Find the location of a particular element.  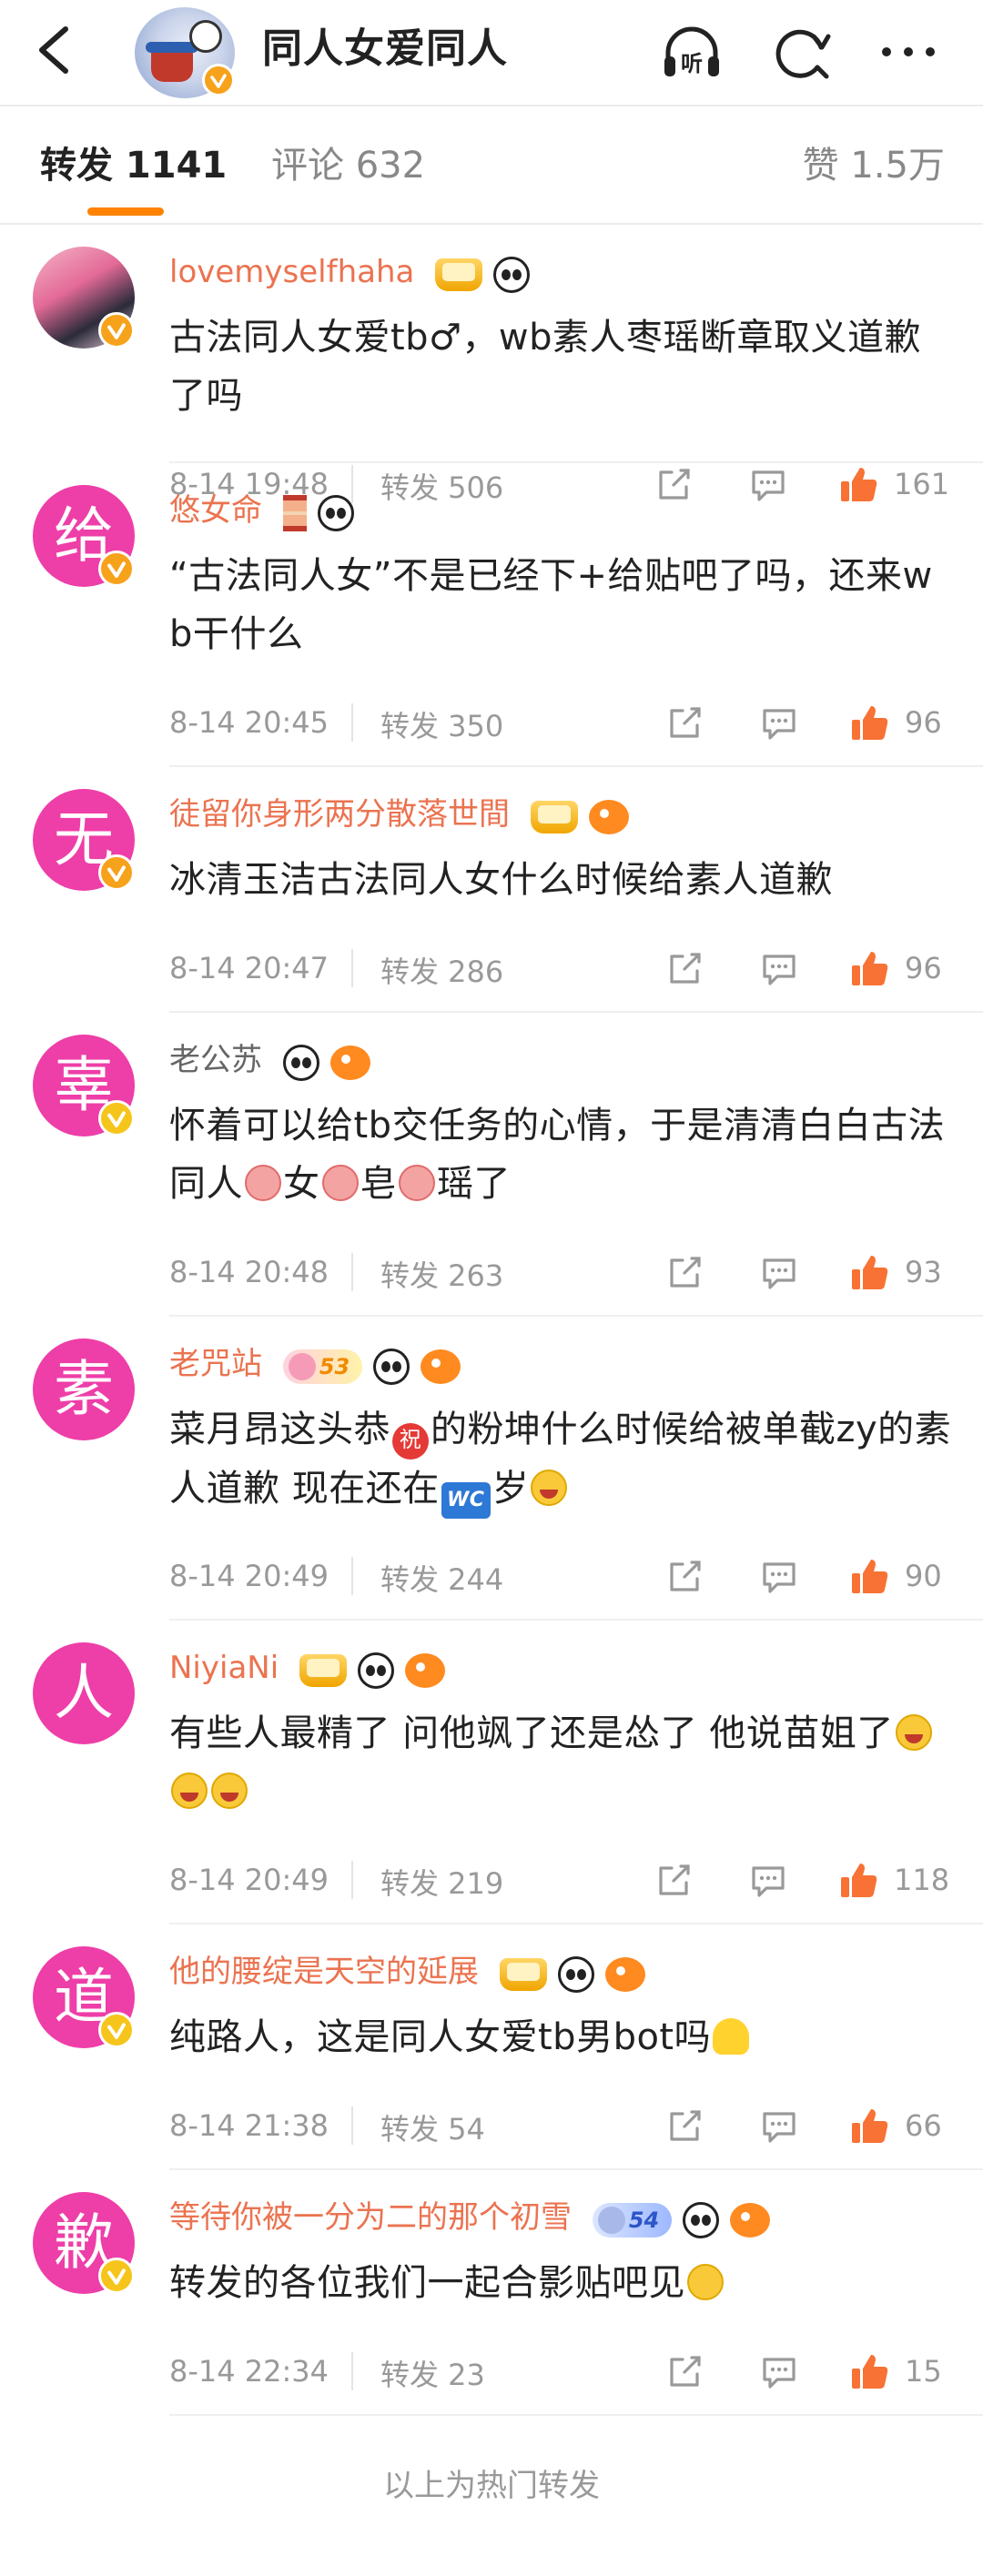

top-bar: 同人女爱同人 听 is located at coordinates (491, 52).